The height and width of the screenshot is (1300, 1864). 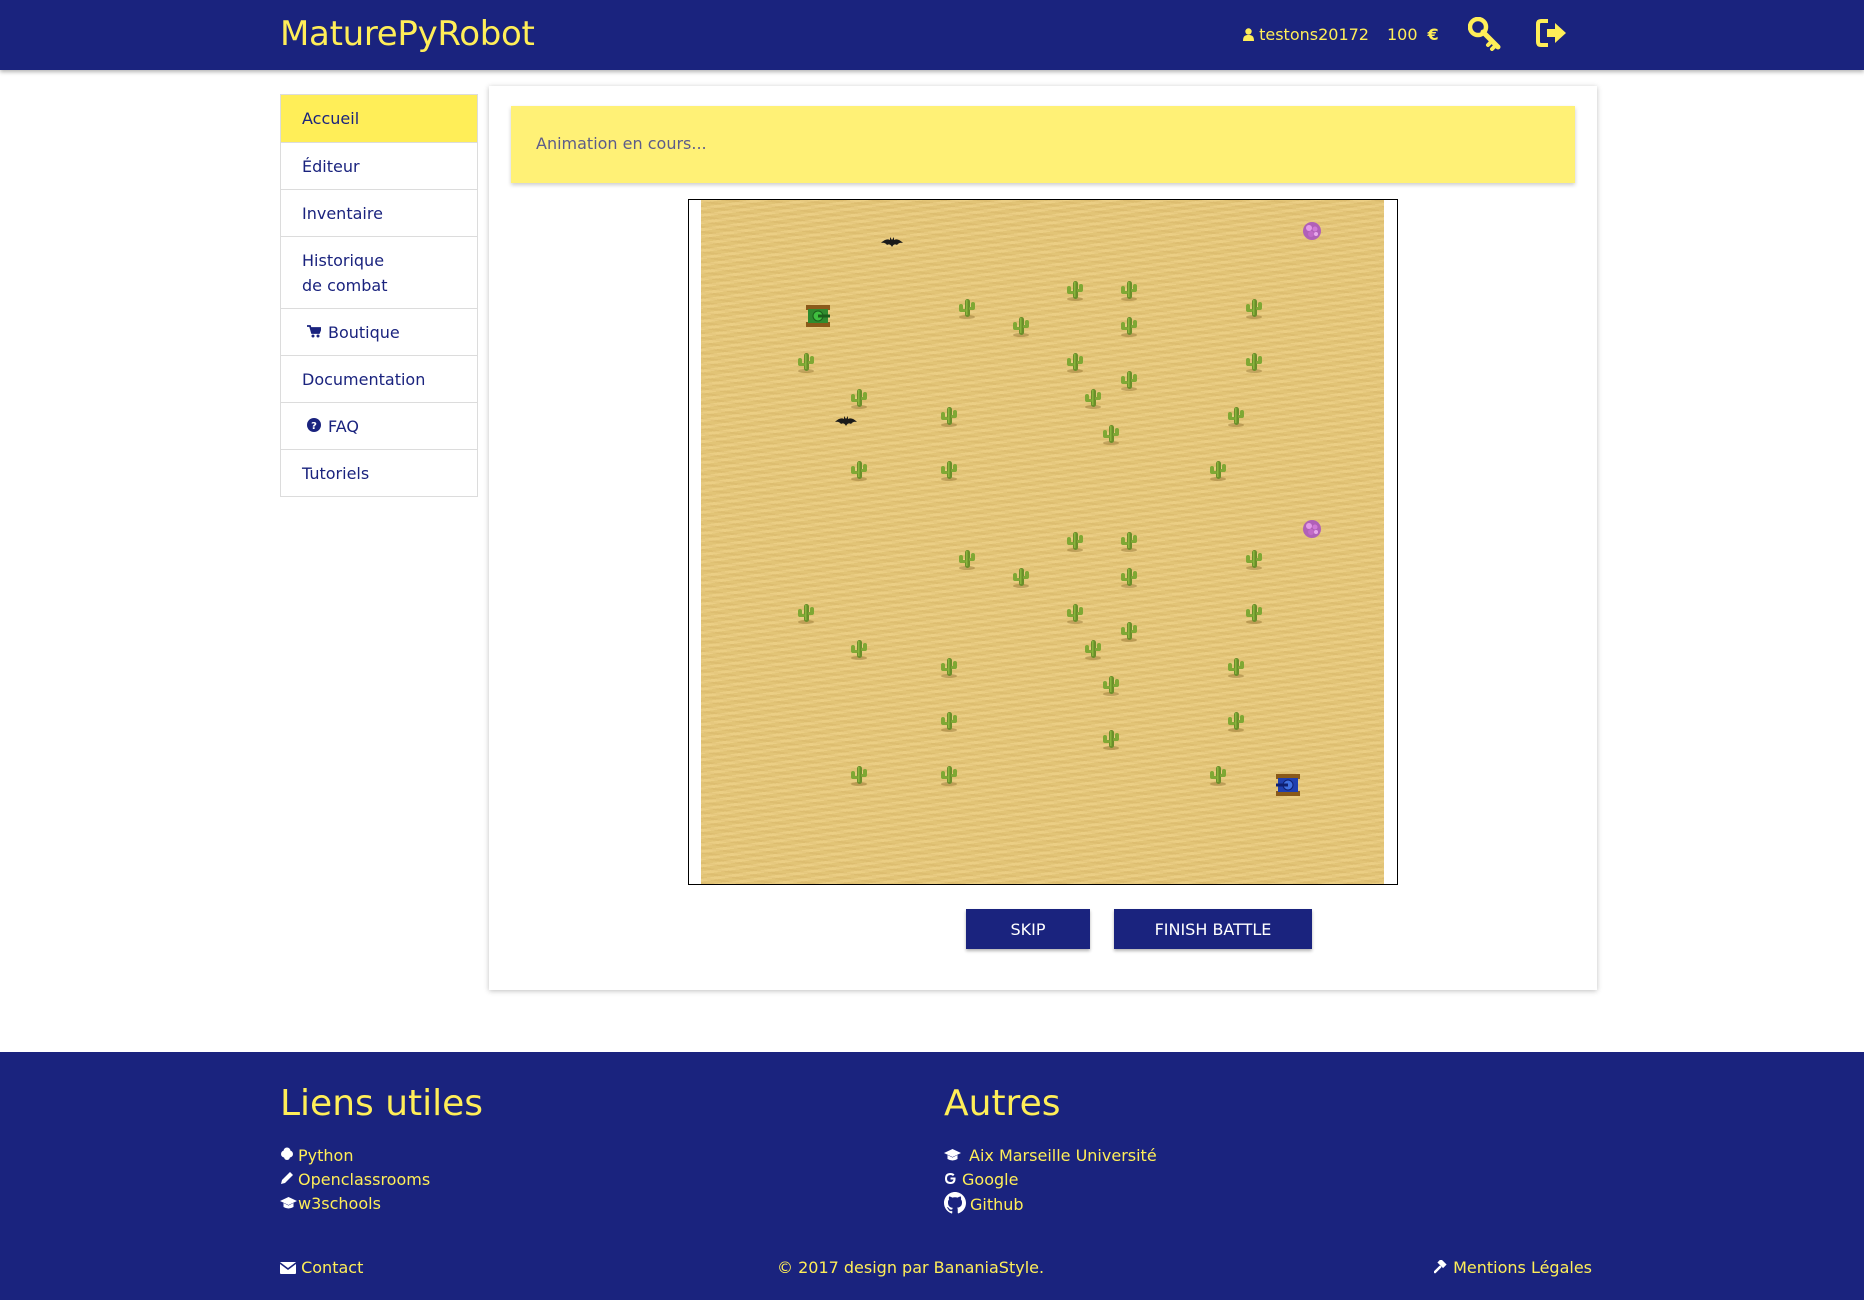 I want to click on useful-links-list: Python Openclassrooms w3schools, so click(x=355, y=1180).